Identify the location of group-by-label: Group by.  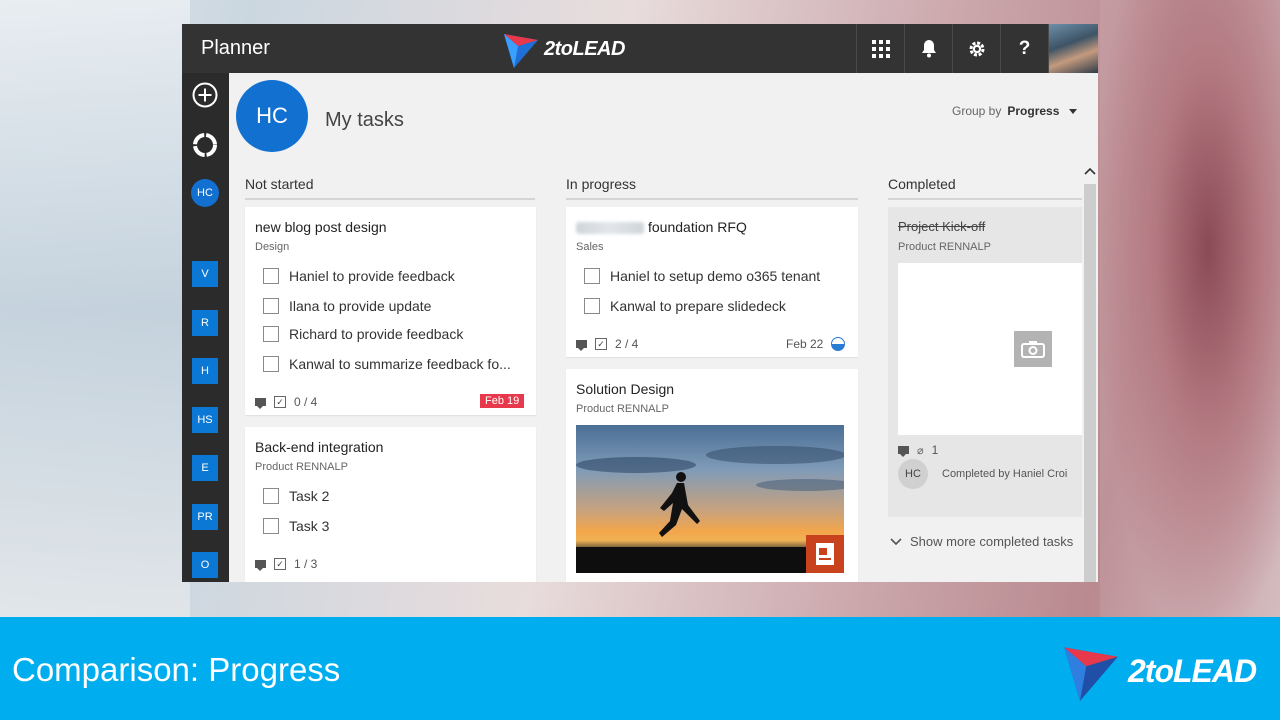
(977, 111).